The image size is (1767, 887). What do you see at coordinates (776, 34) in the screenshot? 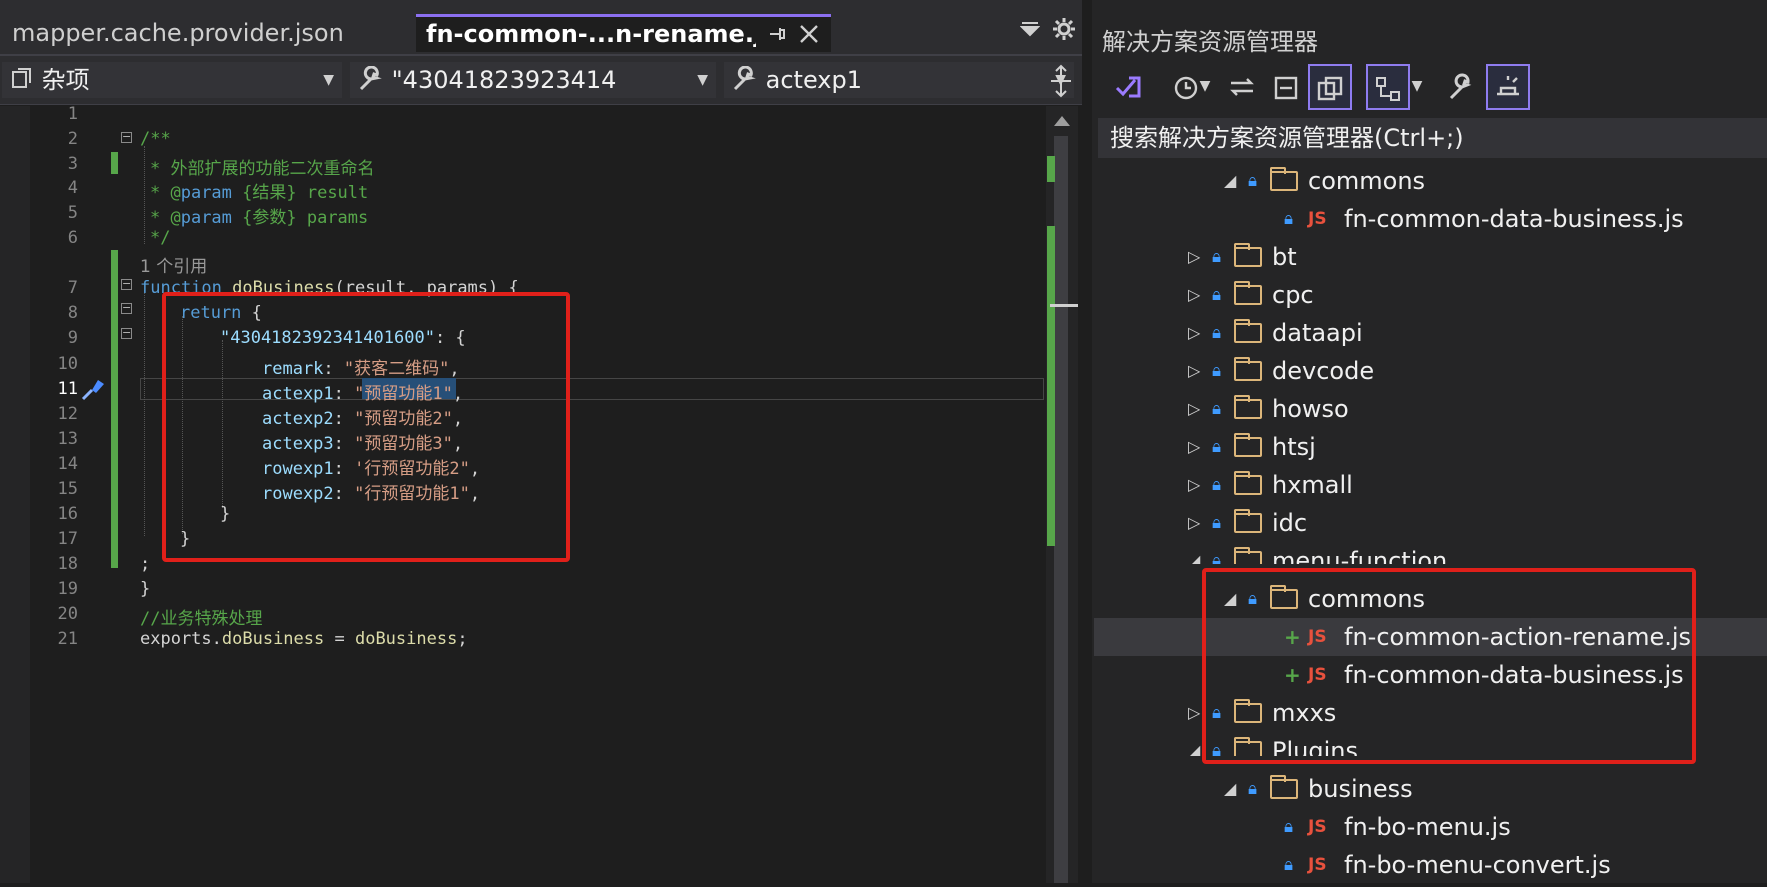
I see `pin-icon` at bounding box center [776, 34].